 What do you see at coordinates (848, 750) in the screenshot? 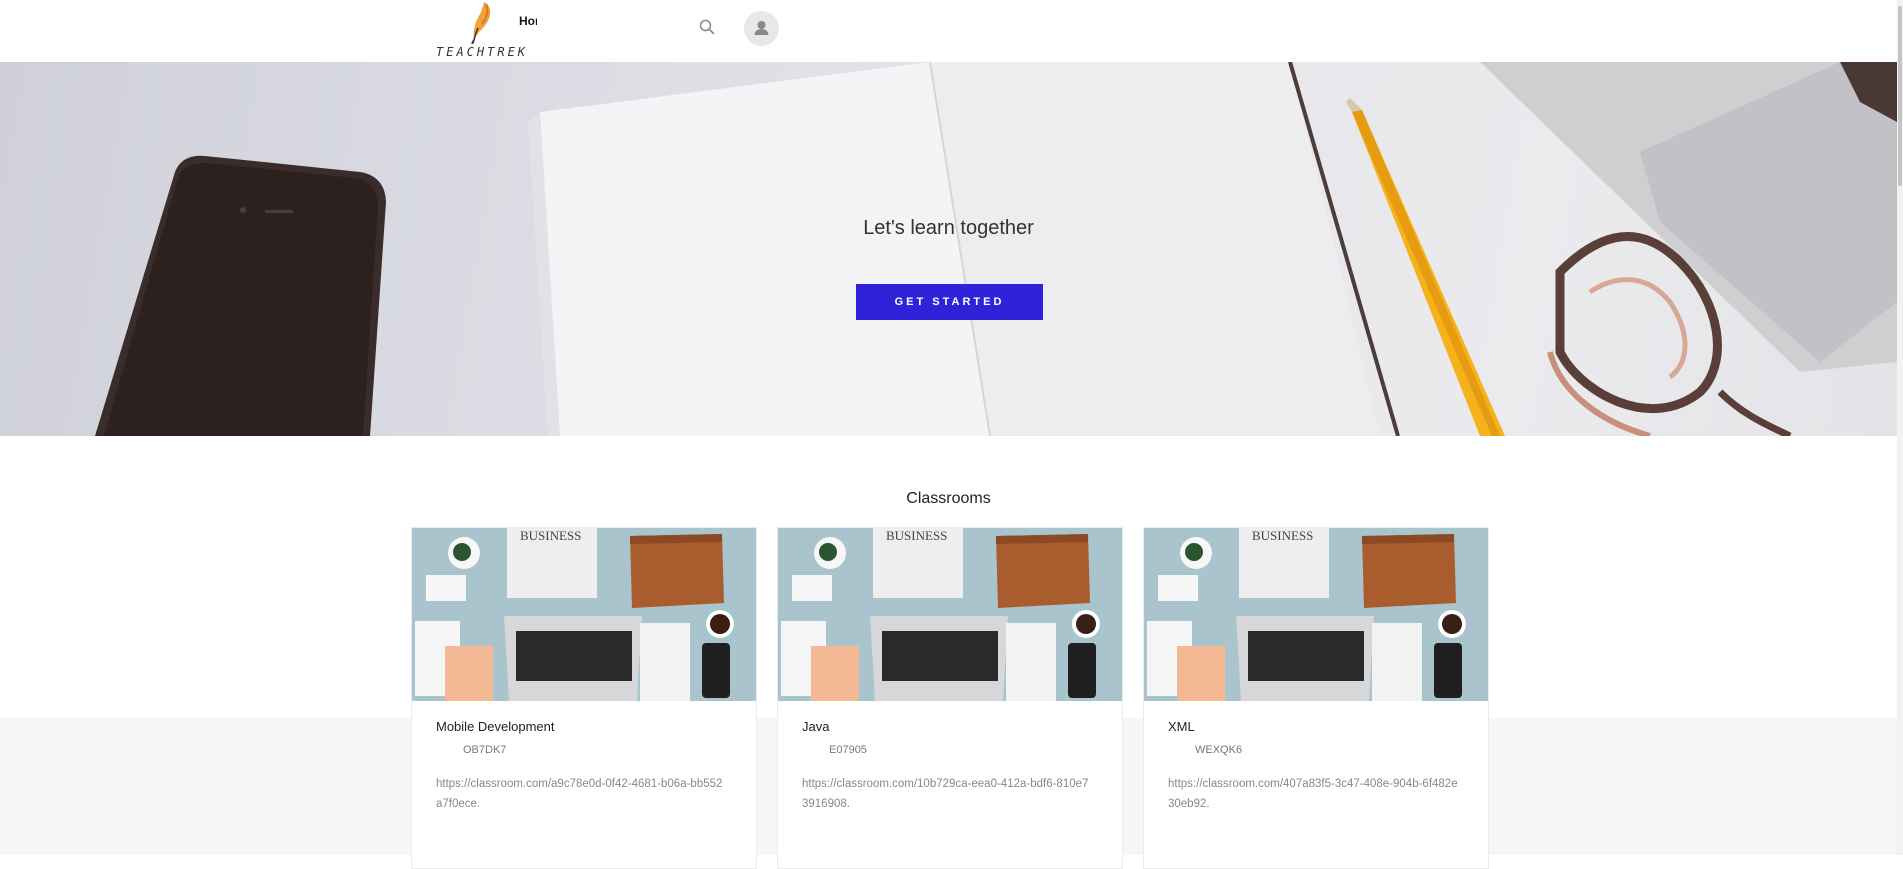
I see `classroom-code: E07905` at bounding box center [848, 750].